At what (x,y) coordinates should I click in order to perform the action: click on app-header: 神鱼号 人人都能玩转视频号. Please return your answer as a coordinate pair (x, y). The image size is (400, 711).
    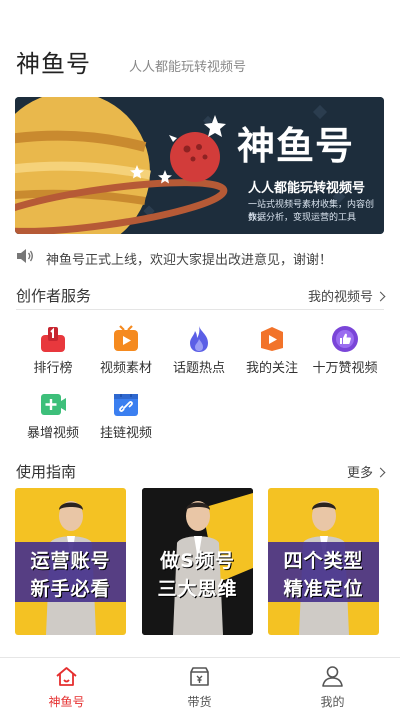
    Looking at the image, I should click on (200, 62).